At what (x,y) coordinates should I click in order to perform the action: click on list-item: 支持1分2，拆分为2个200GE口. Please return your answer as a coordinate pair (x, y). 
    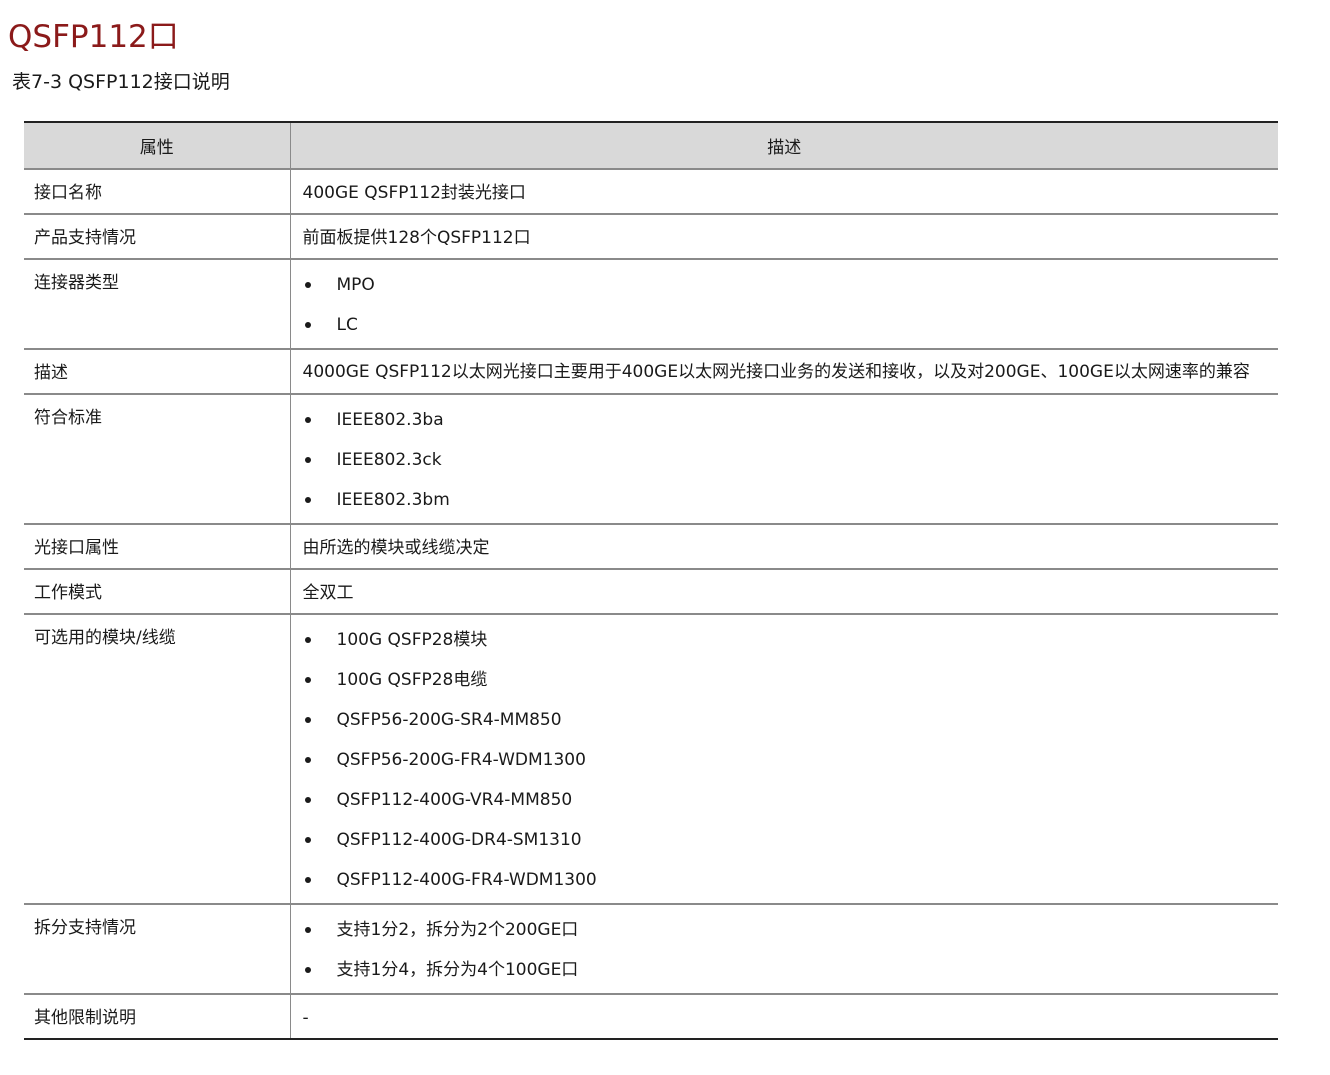
    Looking at the image, I should click on (786, 935).